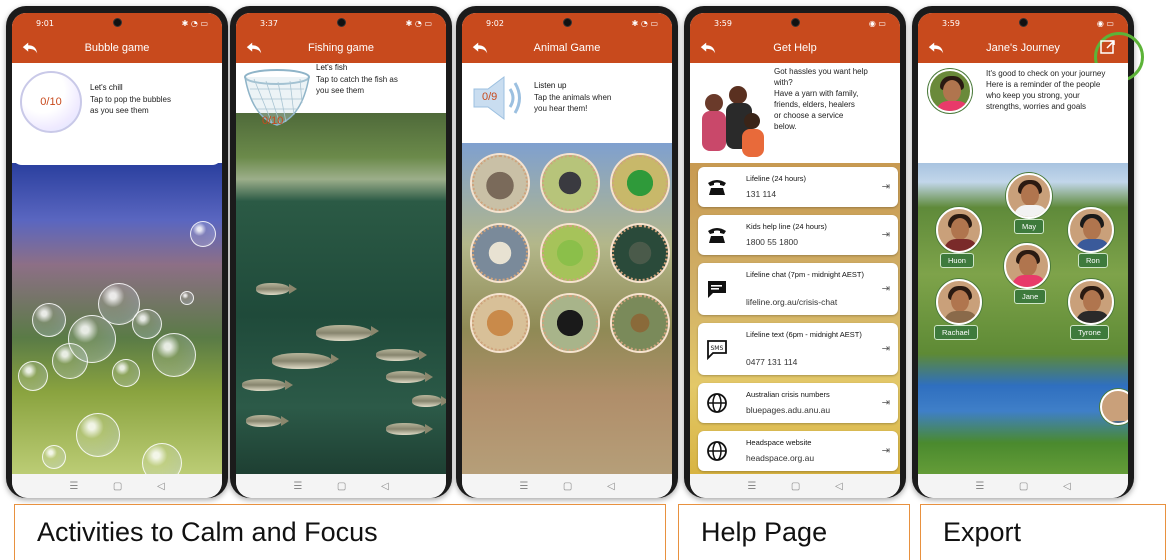 Image resolution: width=1166 pixels, height=560 pixels. What do you see at coordinates (798, 187) in the screenshot?
I see `help-item-lifeline: Lifeline (24 hours) 131 114 ⇥` at bounding box center [798, 187].